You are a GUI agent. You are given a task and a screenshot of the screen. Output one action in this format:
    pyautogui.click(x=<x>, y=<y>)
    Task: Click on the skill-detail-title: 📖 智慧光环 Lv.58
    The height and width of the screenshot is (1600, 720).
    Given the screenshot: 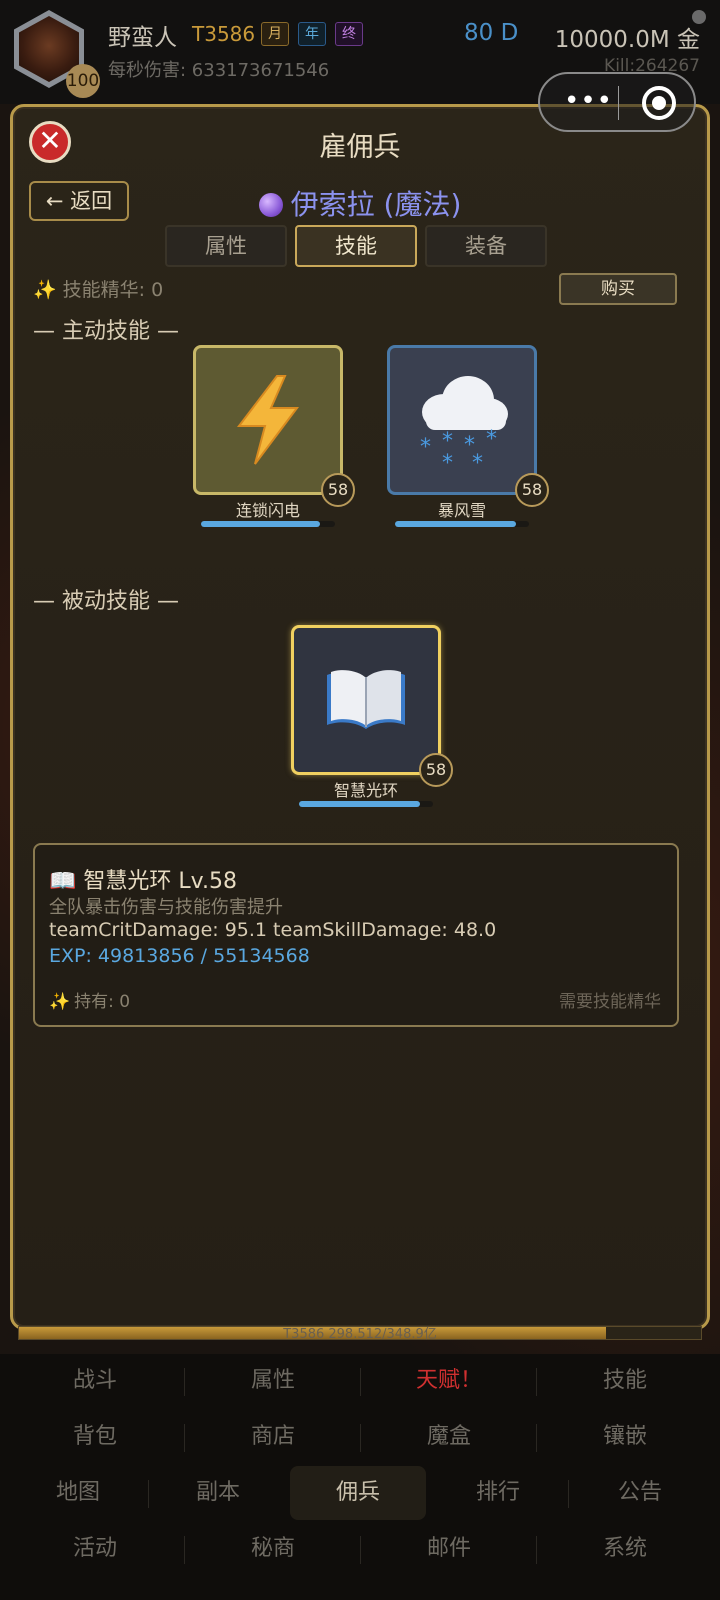 What is the action you would take?
    pyautogui.click(x=143, y=879)
    